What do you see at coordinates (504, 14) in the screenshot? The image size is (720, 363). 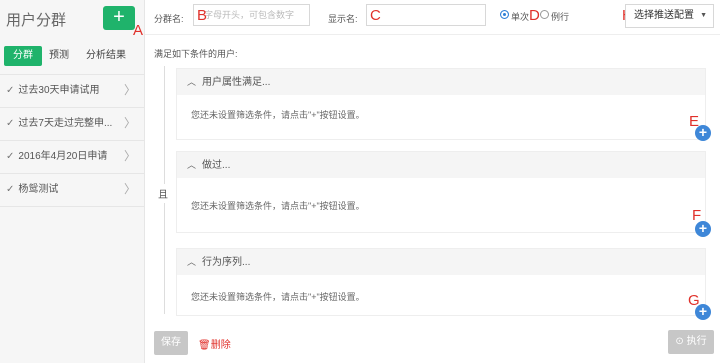 I see `radio-single` at bounding box center [504, 14].